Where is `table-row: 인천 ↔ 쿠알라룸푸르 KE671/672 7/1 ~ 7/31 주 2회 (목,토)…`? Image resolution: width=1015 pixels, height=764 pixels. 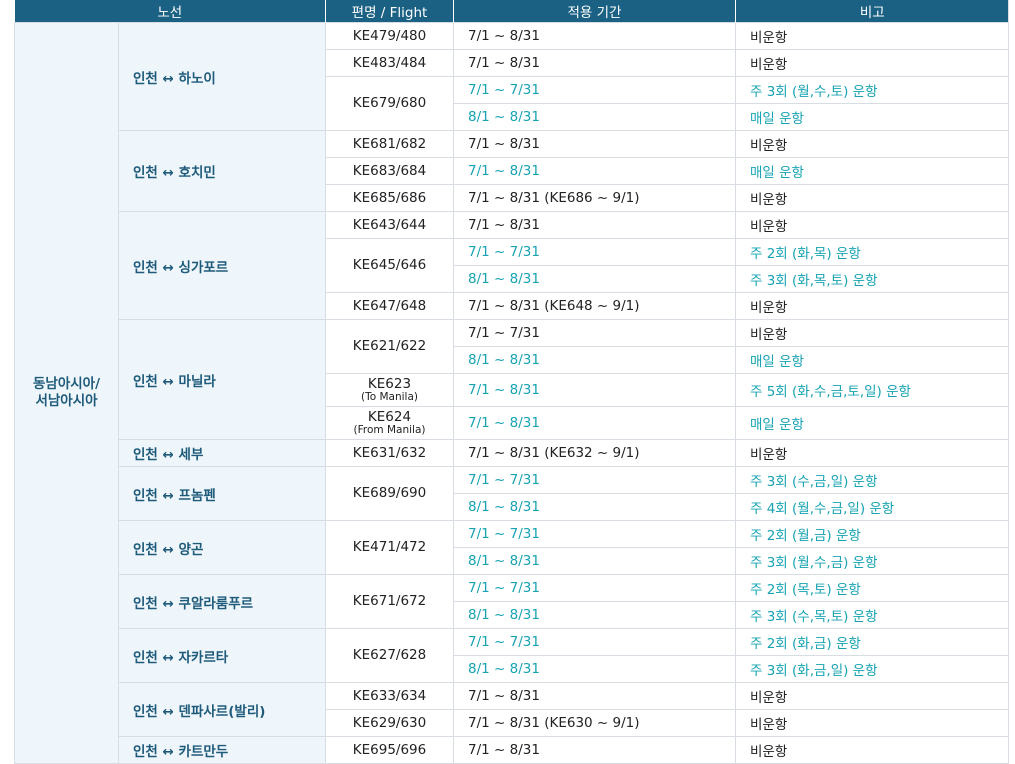 table-row: 인천 ↔ 쿠알라룸푸르 KE671/672 7/1 ~ 7/31 주 2회 (목,토)… is located at coordinates (512, 601).